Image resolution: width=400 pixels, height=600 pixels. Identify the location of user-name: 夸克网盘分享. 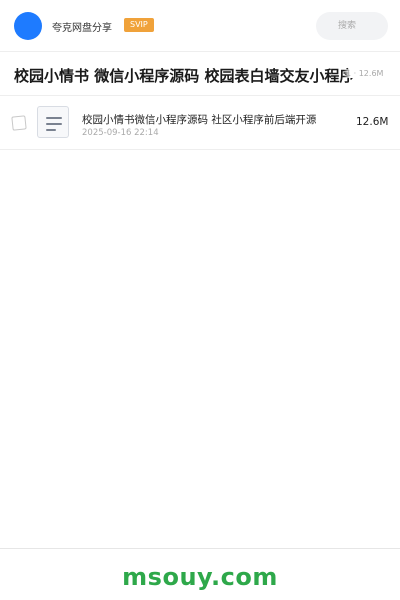
(82, 28).